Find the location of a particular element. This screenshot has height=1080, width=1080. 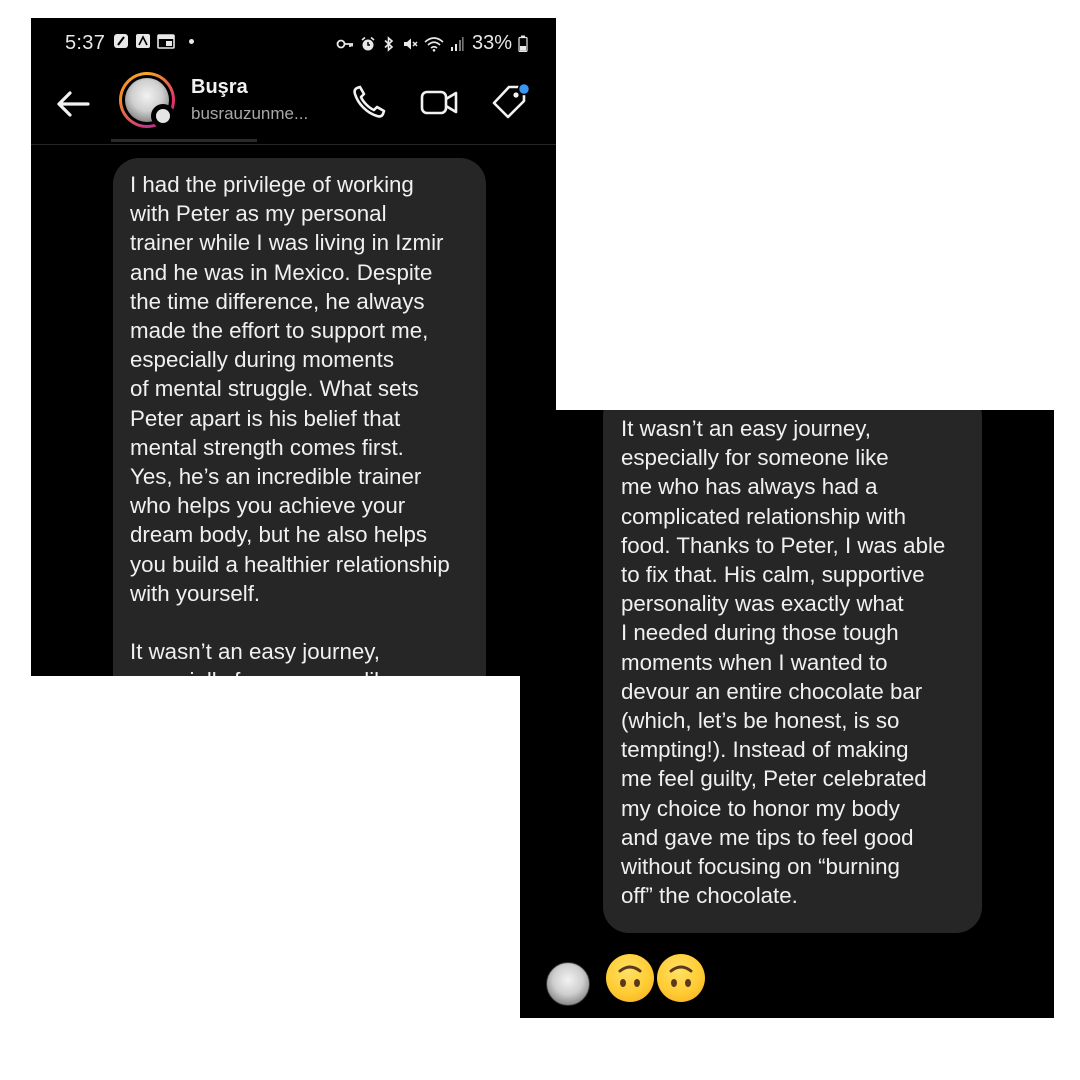

status-time: 5:37 is located at coordinates (85, 43).